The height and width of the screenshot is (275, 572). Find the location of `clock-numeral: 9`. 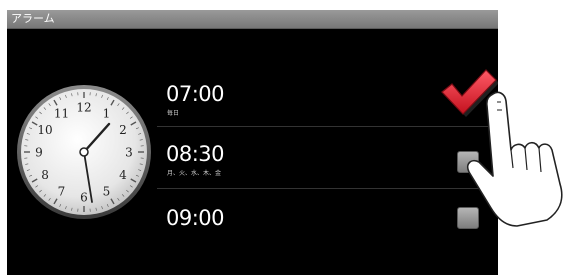

clock-numeral: 9 is located at coordinates (39, 153).